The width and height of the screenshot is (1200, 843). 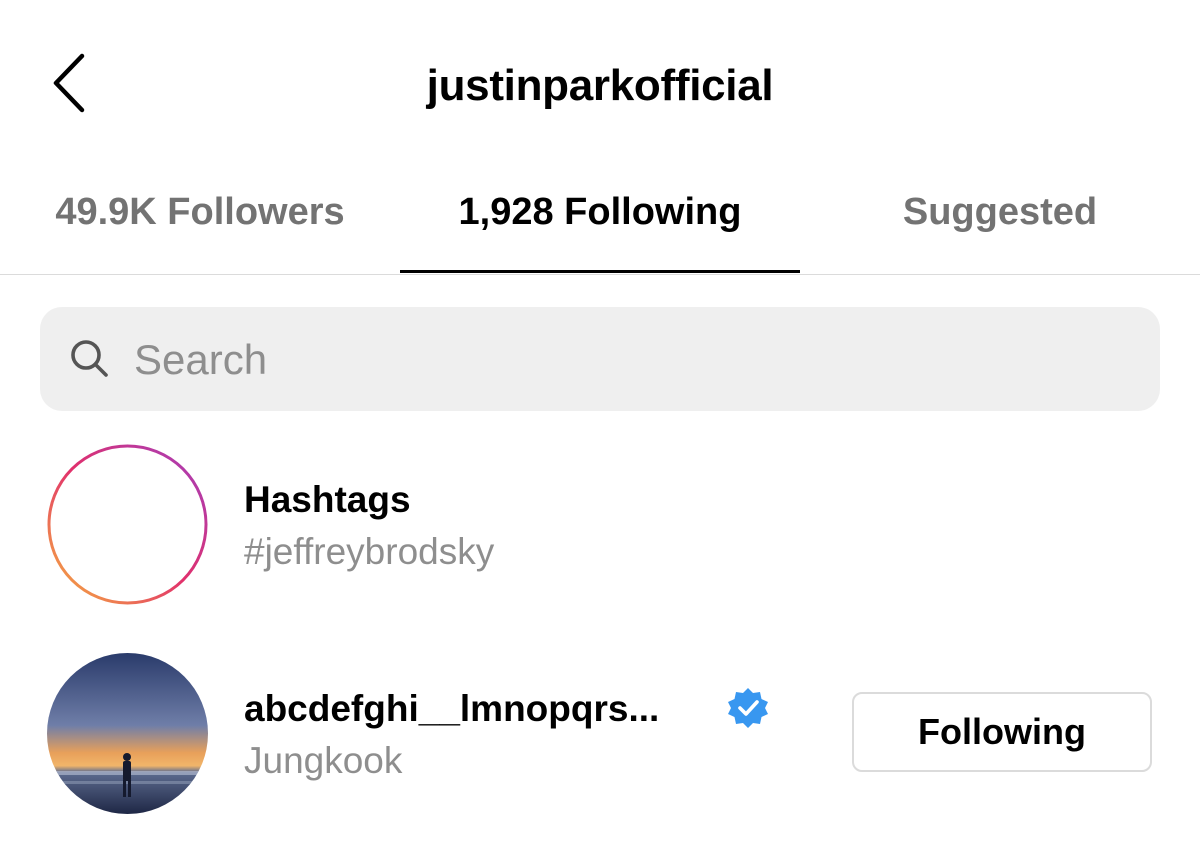 I want to click on following-button: Following, so click(x=1002, y=732).